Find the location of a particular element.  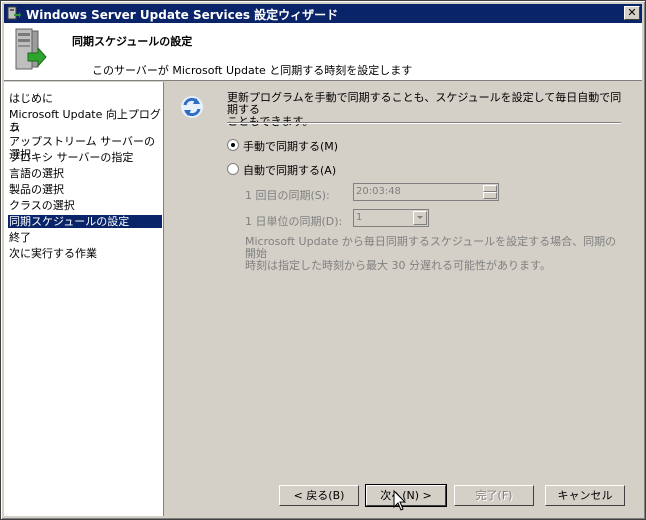

close-icon: ✕ is located at coordinates (632, 13).